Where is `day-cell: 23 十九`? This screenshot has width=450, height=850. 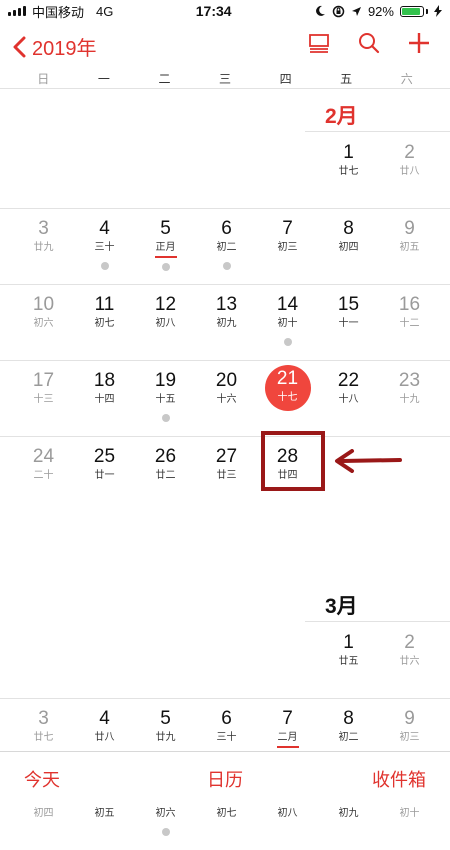 day-cell: 23 十九 is located at coordinates (409, 398).